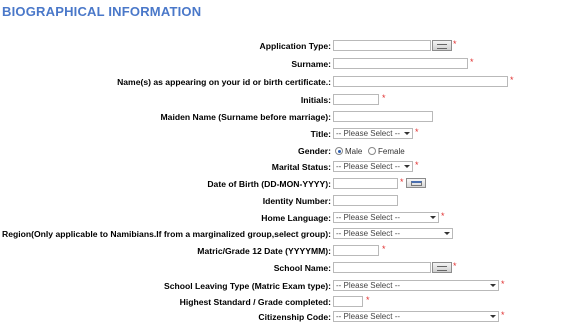  What do you see at coordinates (102, 11) in the screenshot?
I see `section-title: BIOGRAPHICAL INFORMATION` at bounding box center [102, 11].